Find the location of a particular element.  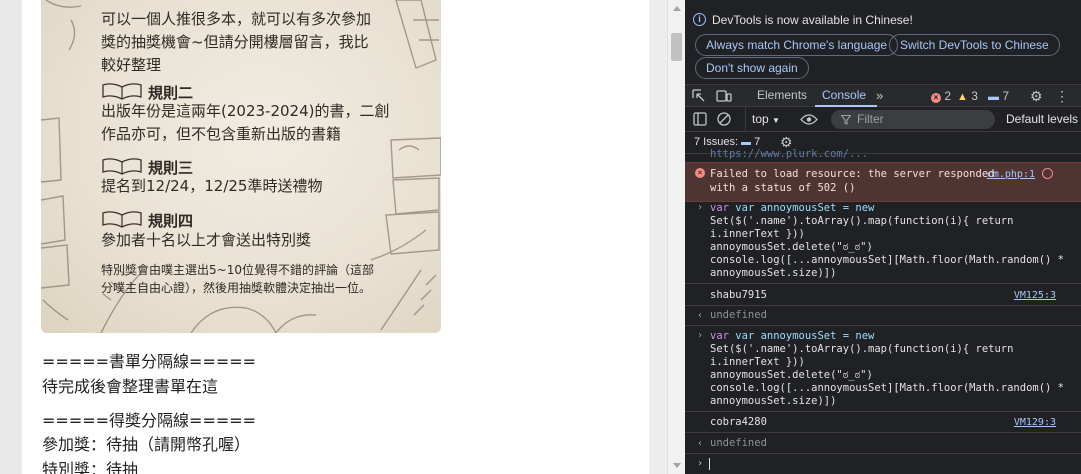

warning-count-badge: ▲ 3 is located at coordinates (967, 96).